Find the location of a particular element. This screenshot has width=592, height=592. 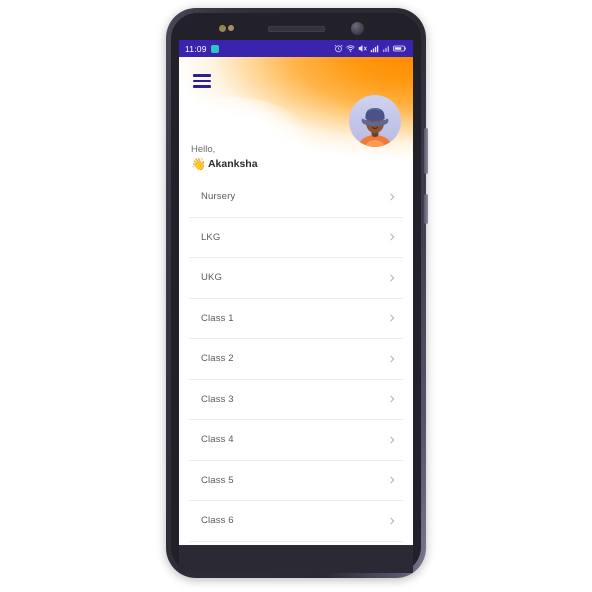

class-list-item-label: Class 3 is located at coordinates (217, 399).